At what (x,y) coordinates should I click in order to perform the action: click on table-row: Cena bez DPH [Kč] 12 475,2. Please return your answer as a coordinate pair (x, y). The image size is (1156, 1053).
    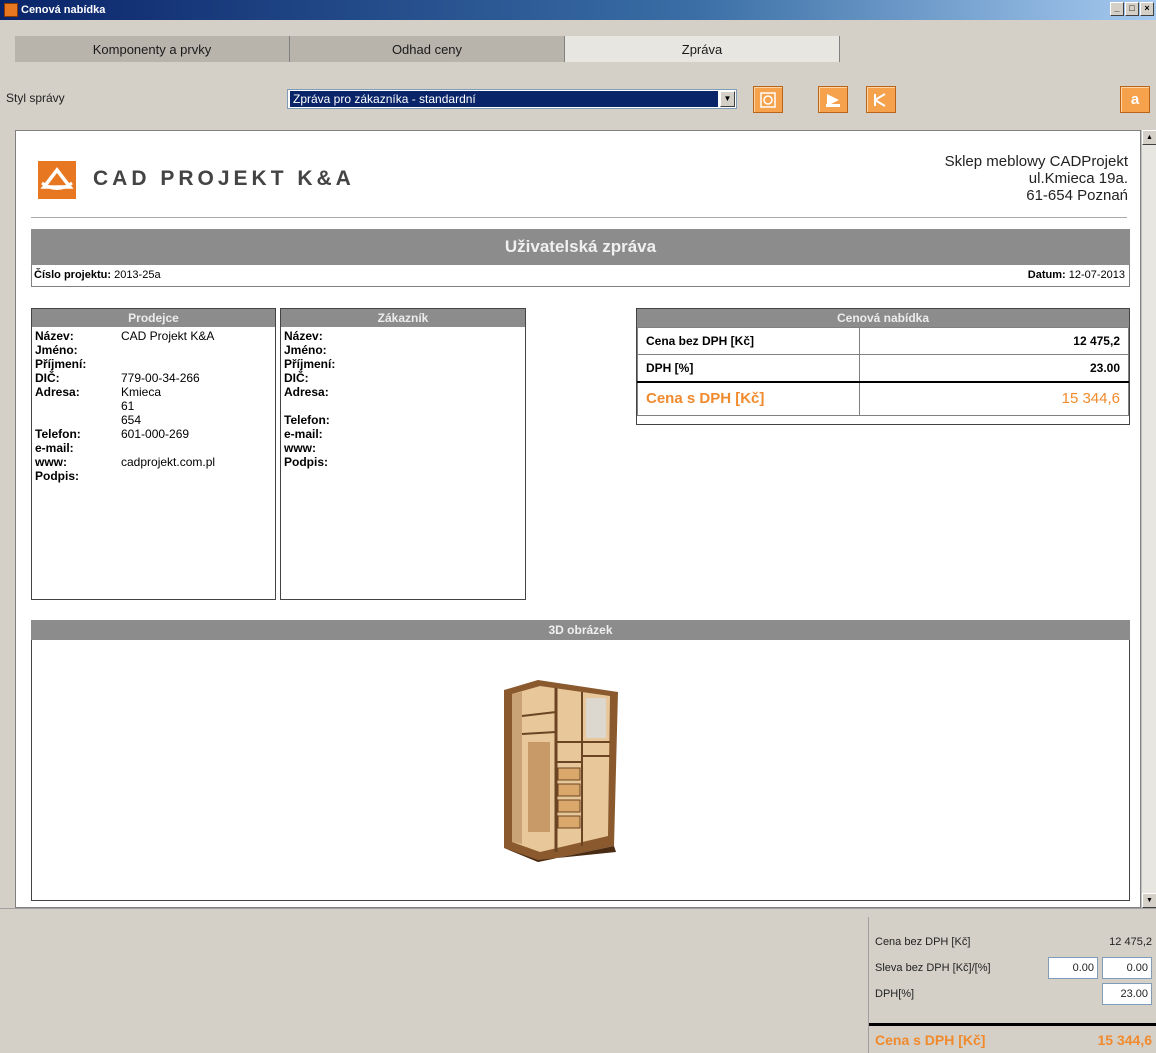
    Looking at the image, I should click on (883, 341).